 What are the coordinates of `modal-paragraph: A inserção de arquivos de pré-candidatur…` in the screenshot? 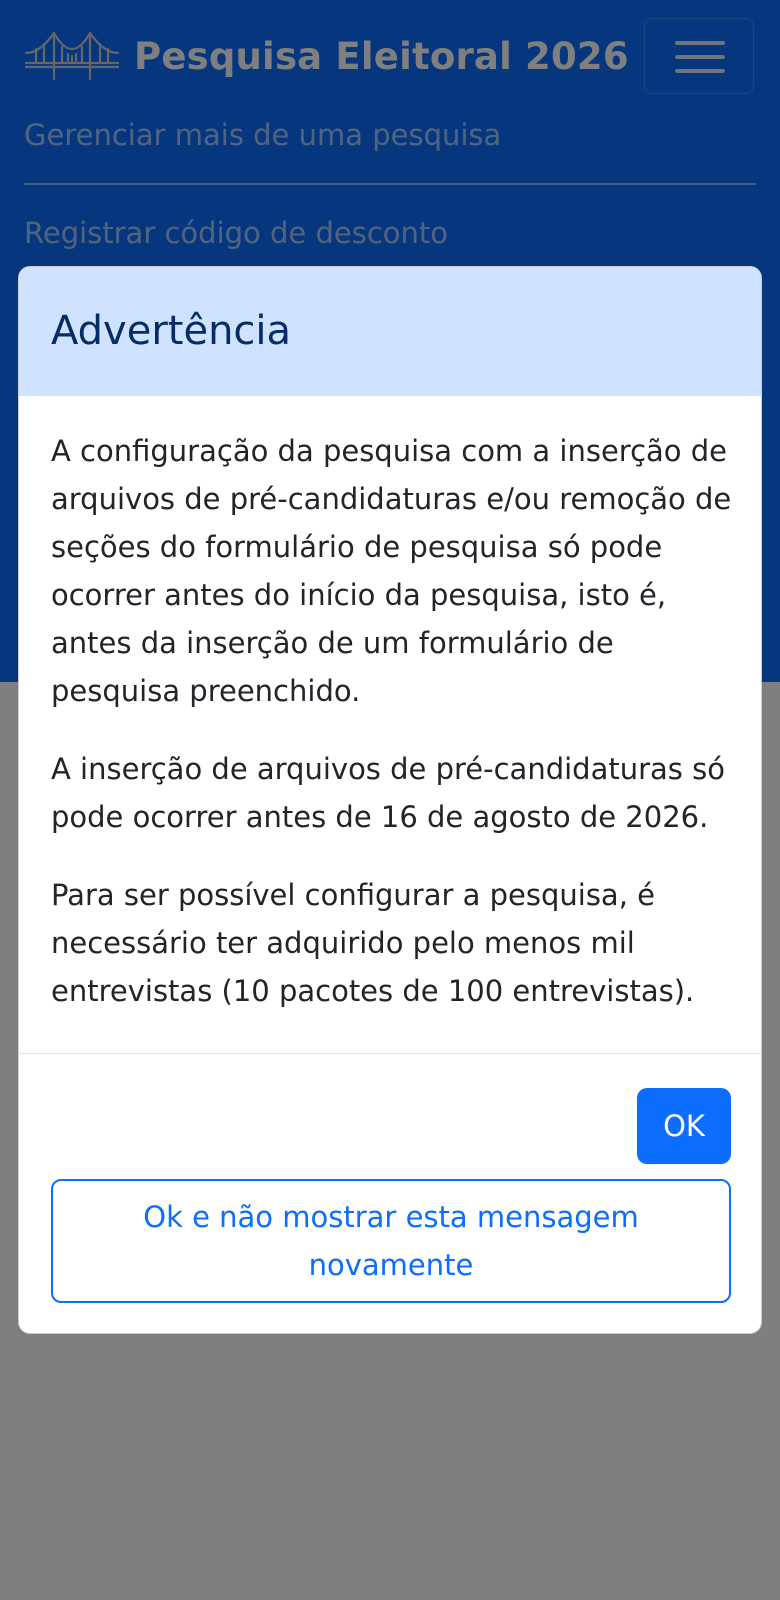 It's located at (388, 793).